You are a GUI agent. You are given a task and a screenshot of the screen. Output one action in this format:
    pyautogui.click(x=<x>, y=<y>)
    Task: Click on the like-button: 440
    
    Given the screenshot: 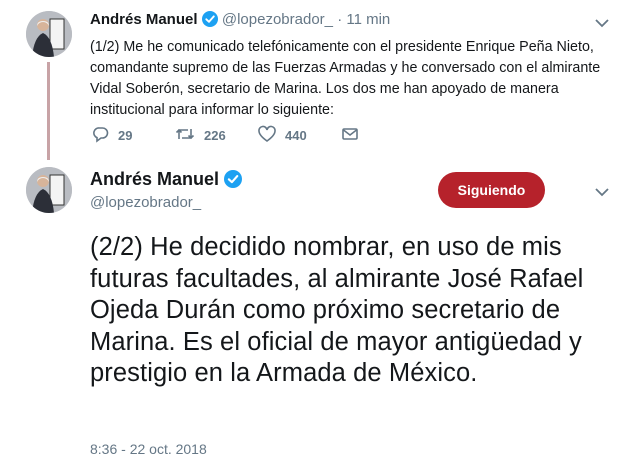 What is the action you would take?
    pyautogui.click(x=282, y=135)
    